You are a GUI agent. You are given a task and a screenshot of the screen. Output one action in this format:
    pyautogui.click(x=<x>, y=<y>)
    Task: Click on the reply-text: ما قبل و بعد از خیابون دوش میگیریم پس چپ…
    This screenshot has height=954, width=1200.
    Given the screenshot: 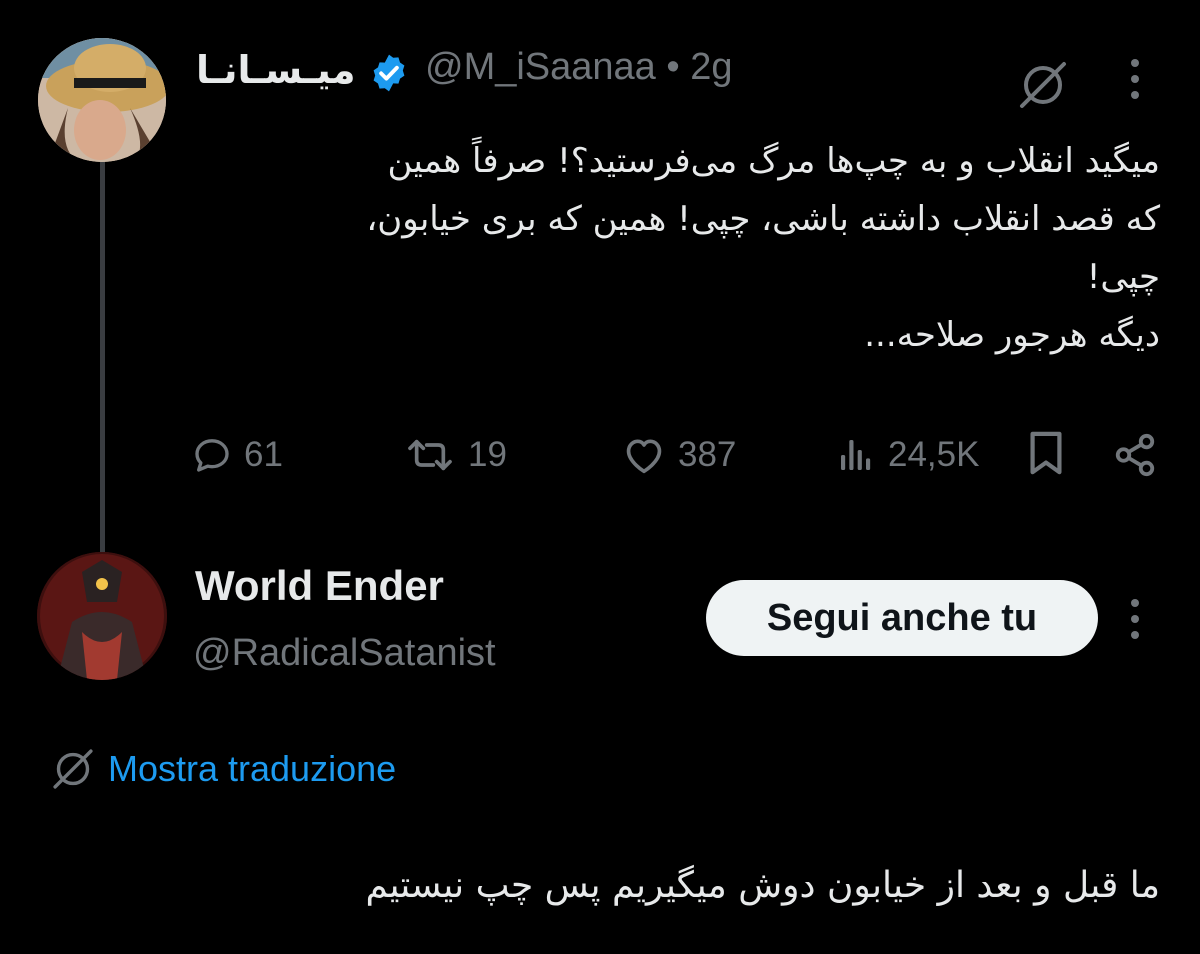 What is the action you would take?
    pyautogui.click(x=762, y=885)
    